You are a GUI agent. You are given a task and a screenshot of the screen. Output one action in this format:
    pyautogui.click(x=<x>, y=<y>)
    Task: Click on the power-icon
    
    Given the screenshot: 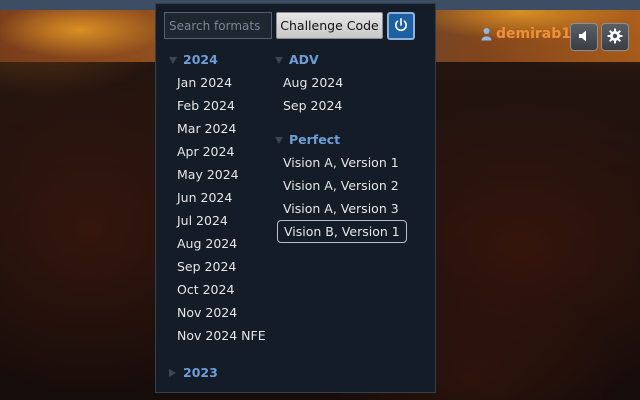 What is the action you would take?
    pyautogui.click(x=401, y=26)
    